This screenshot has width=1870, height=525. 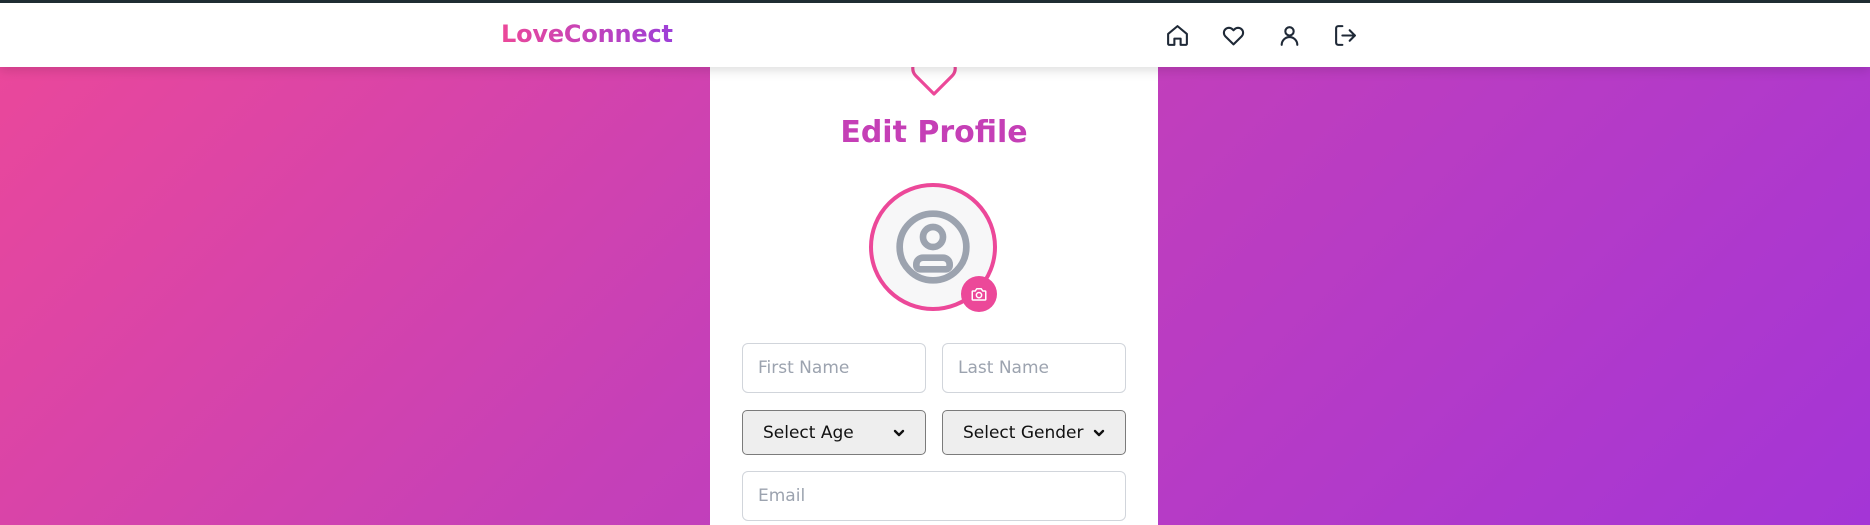 What do you see at coordinates (1023, 432) in the screenshot?
I see `gender-select-value: Select Gender` at bounding box center [1023, 432].